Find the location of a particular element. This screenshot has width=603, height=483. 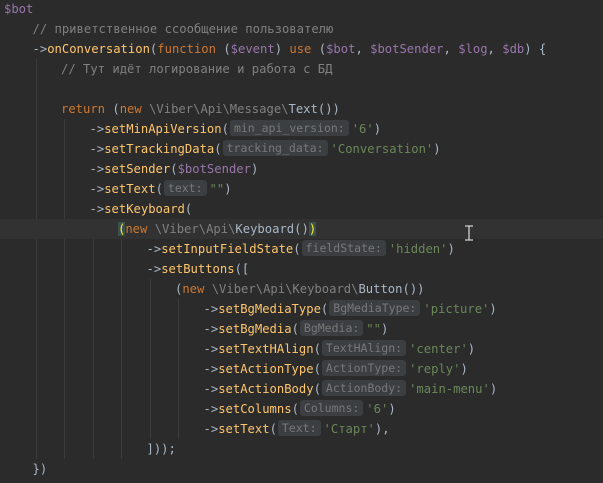

code-line: ->setKeyboard( is located at coordinates (301, 209).